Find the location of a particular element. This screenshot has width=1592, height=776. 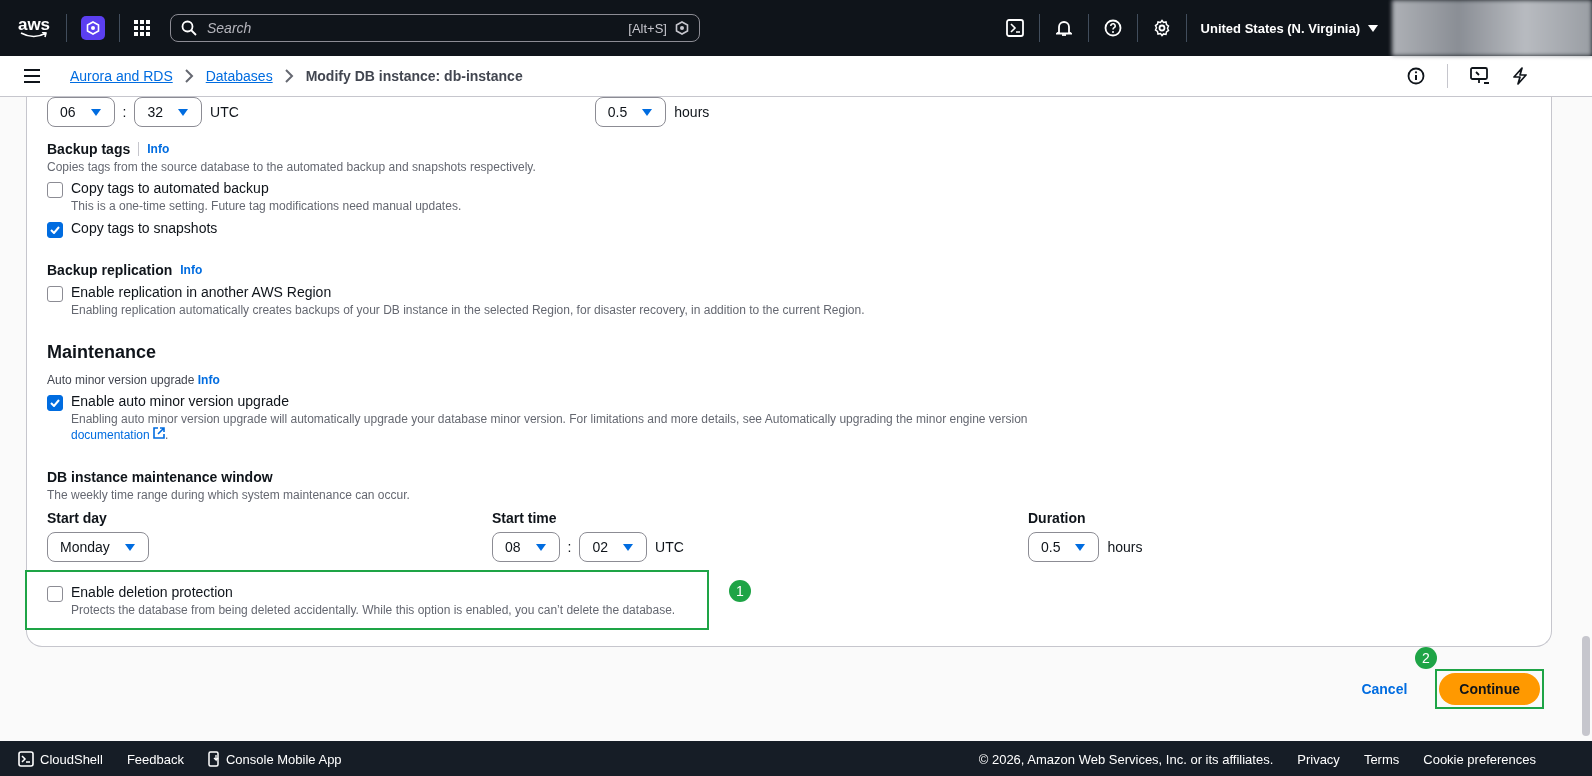

mobile-app-link: Console Mobile App is located at coordinates (274, 759).